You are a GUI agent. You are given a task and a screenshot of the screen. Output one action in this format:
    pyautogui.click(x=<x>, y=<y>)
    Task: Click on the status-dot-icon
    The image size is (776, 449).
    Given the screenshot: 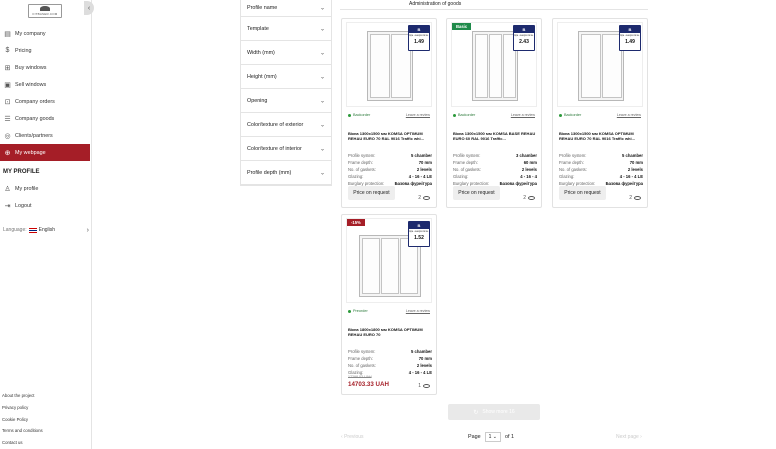 What is the action you would take?
    pyautogui.click(x=349, y=311)
    